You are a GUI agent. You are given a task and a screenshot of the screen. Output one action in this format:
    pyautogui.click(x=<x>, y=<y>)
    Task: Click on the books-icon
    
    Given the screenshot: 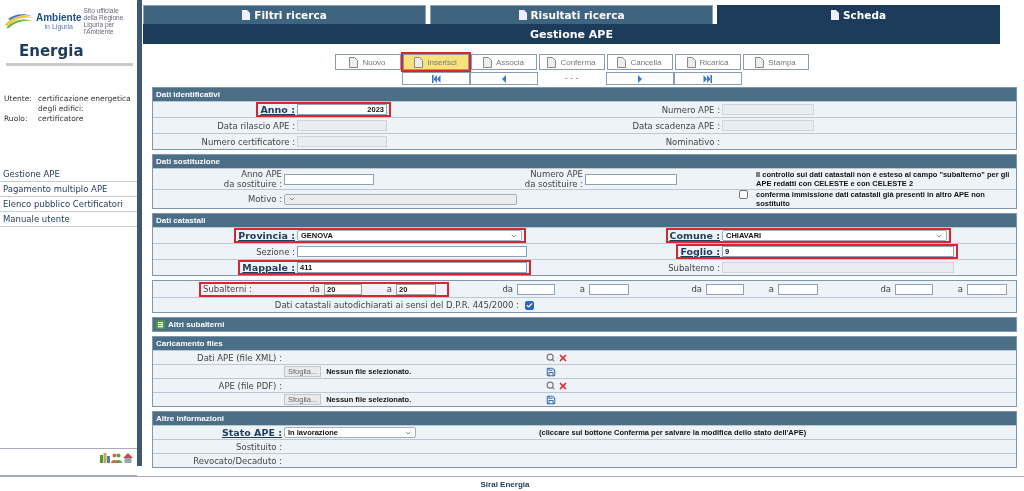 What is the action you would take?
    pyautogui.click(x=105, y=458)
    